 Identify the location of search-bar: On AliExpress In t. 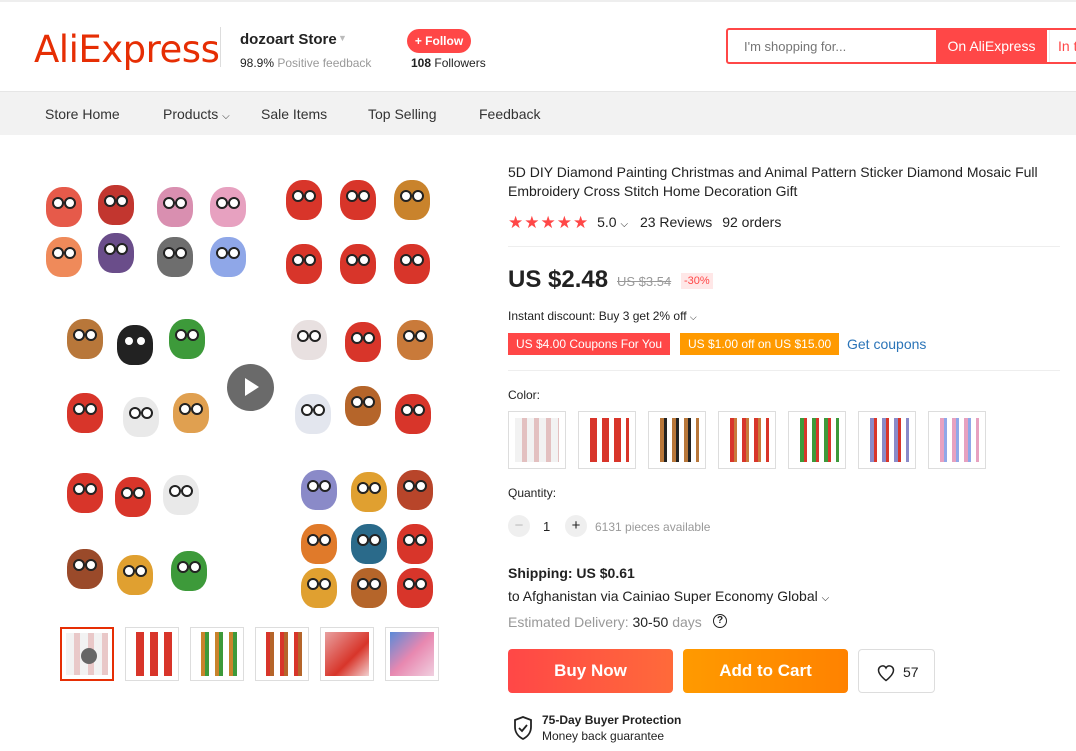
(901, 46).